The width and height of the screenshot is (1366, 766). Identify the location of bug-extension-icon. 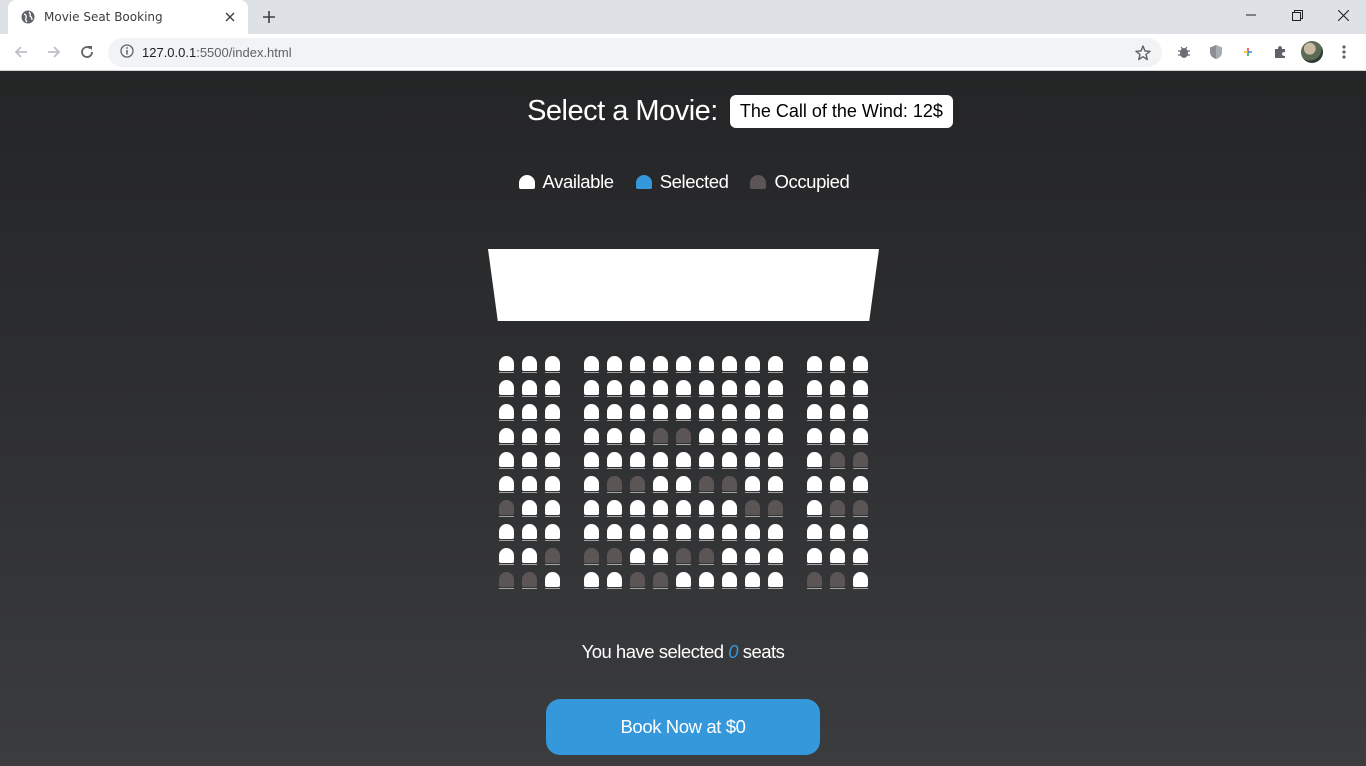
(1184, 52).